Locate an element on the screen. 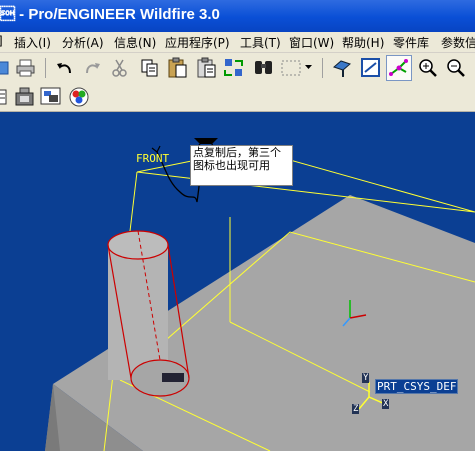 Image resolution: width=475 pixels, height=451 pixels. menu-window: 窗口(W) is located at coordinates (311, 42).